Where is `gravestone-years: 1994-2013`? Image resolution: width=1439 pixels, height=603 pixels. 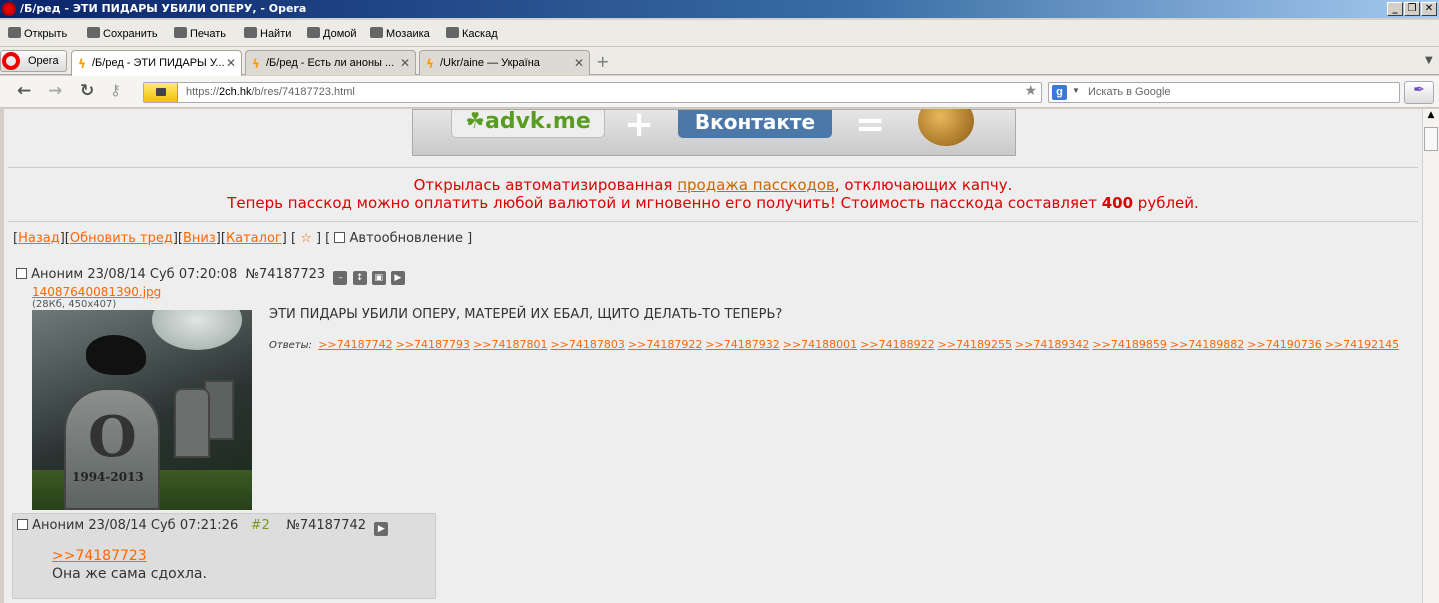
gravestone-years: 1994-2013 is located at coordinates (108, 477).